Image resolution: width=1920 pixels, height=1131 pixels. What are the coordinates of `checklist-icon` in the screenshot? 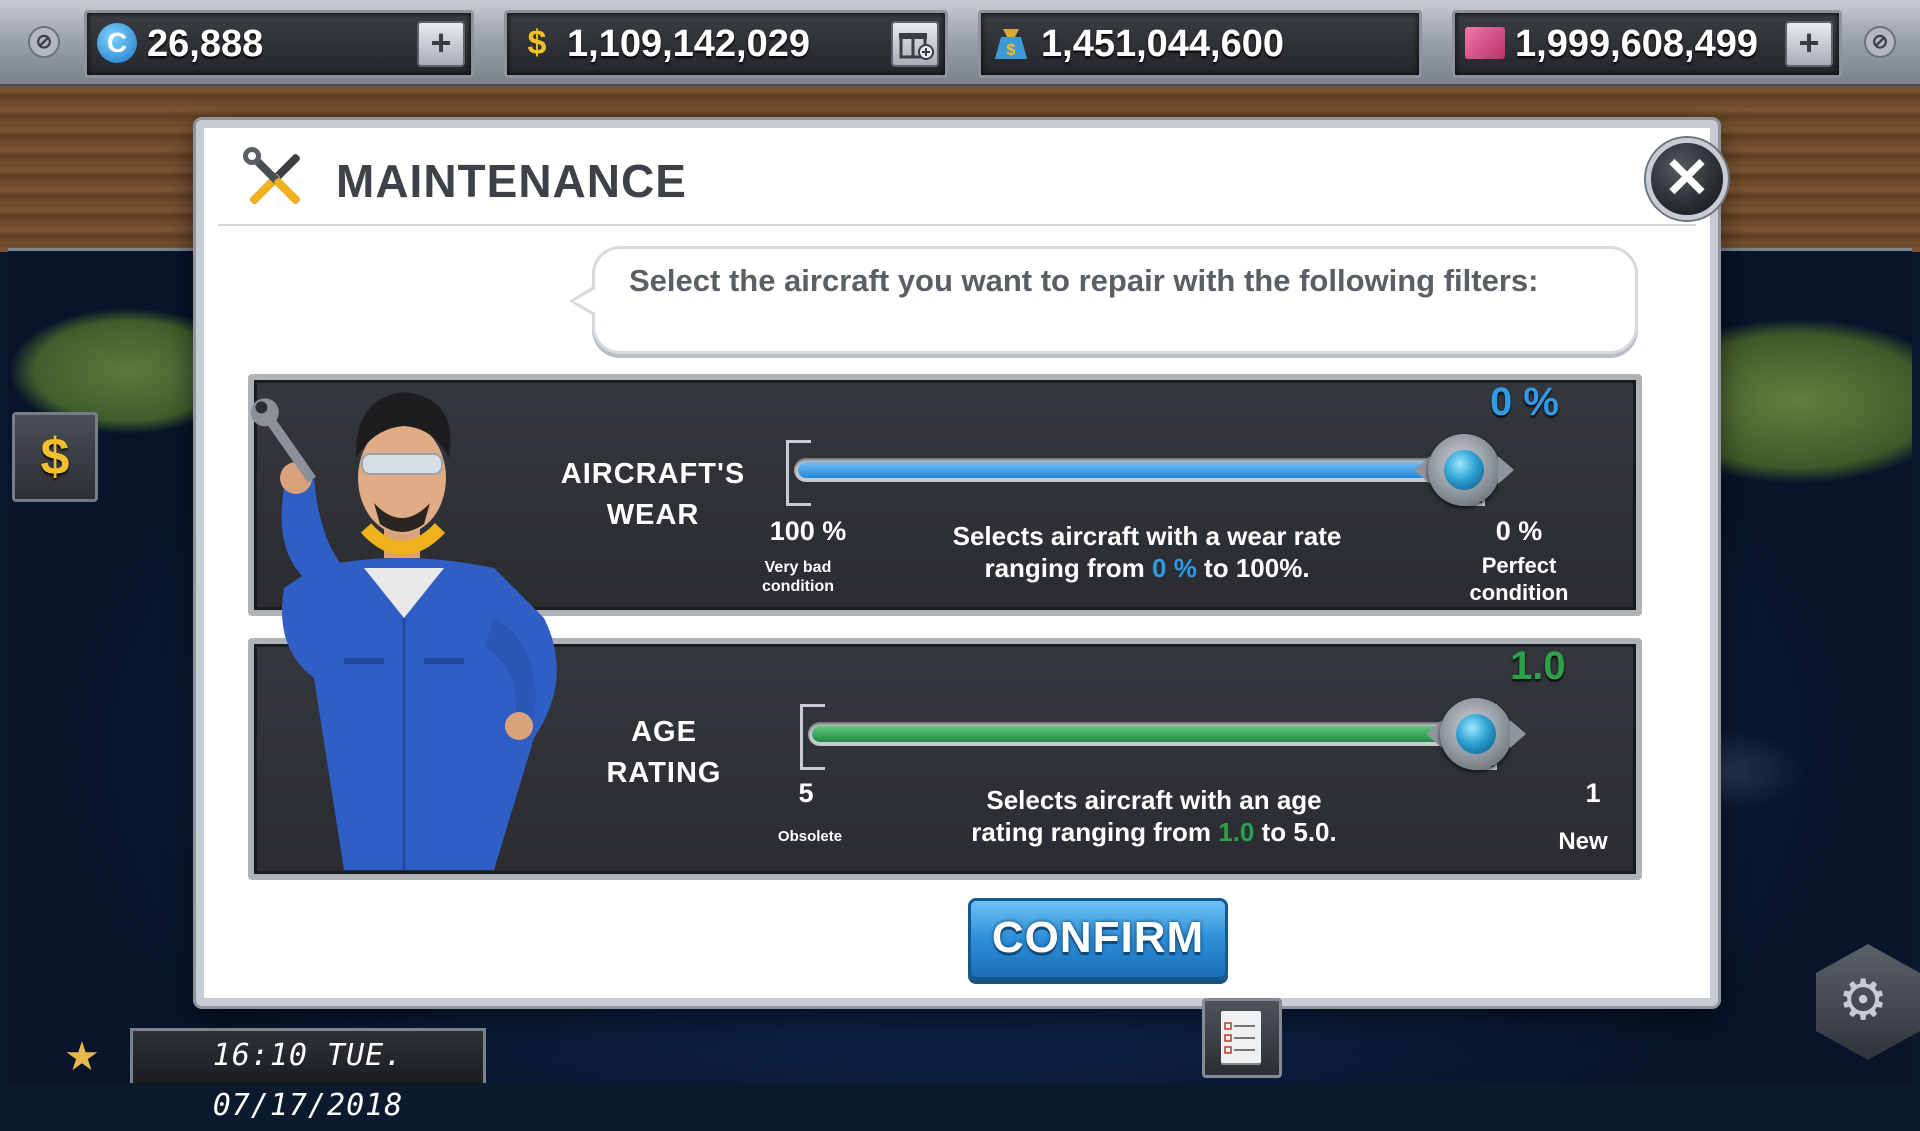 It's located at (1241, 1037).